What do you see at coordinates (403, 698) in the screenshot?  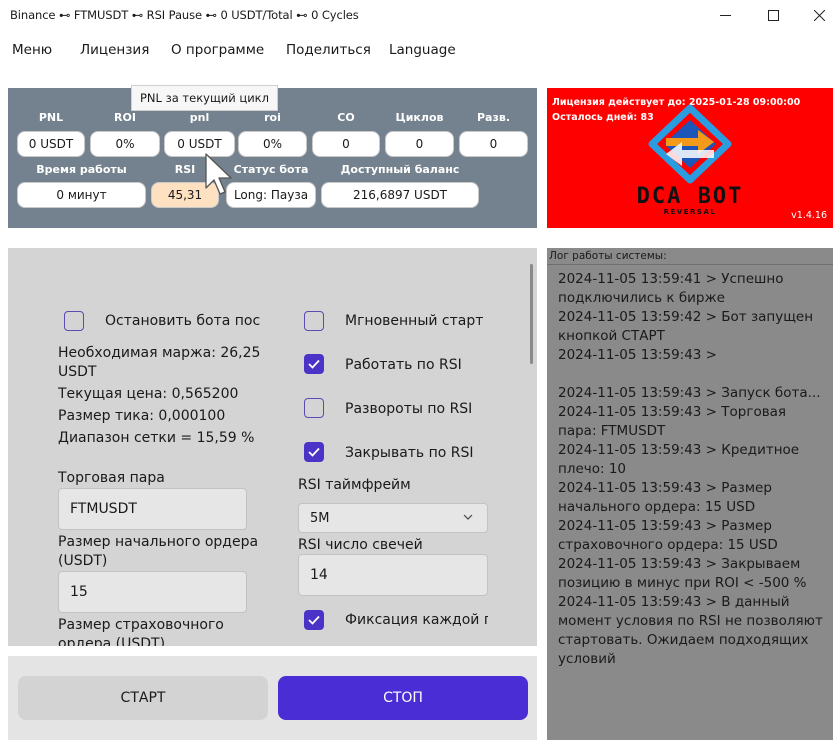 I see `stop-button: СТОП` at bounding box center [403, 698].